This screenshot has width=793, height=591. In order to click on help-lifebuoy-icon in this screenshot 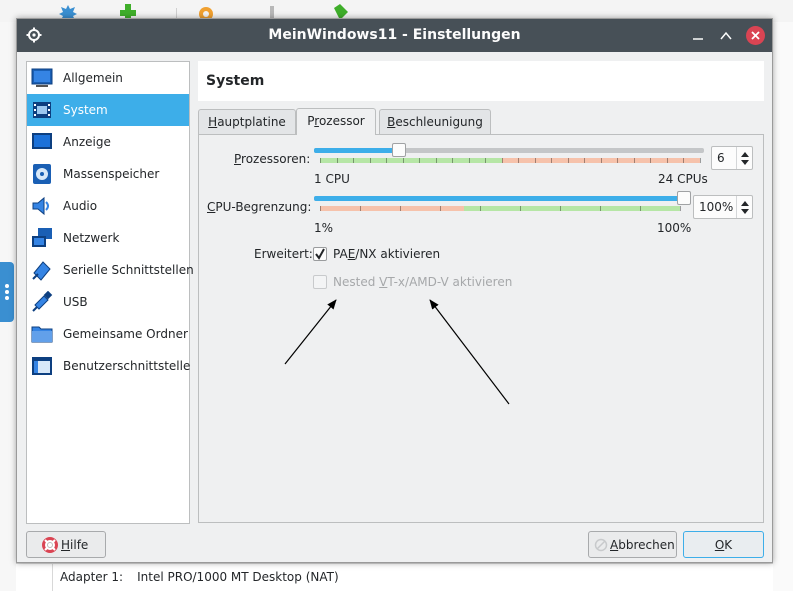, I will do `click(50, 545)`.